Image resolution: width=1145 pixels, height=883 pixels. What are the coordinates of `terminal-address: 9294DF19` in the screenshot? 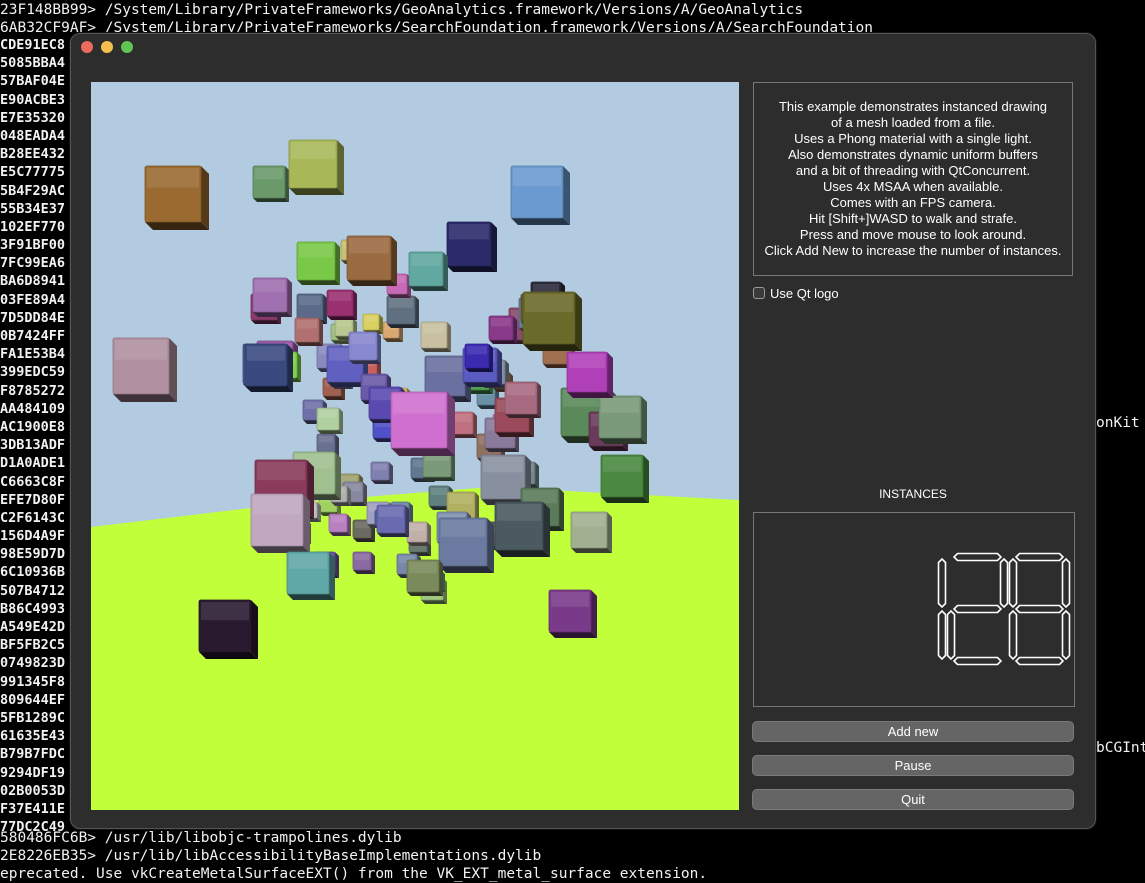 It's located at (33, 772).